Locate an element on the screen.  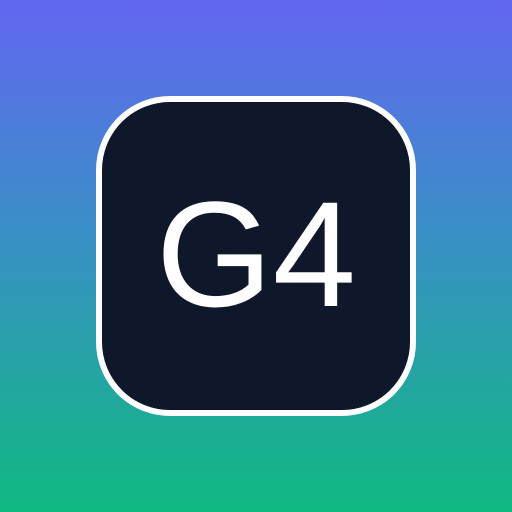
badge-text: G4 is located at coordinates (256, 254).